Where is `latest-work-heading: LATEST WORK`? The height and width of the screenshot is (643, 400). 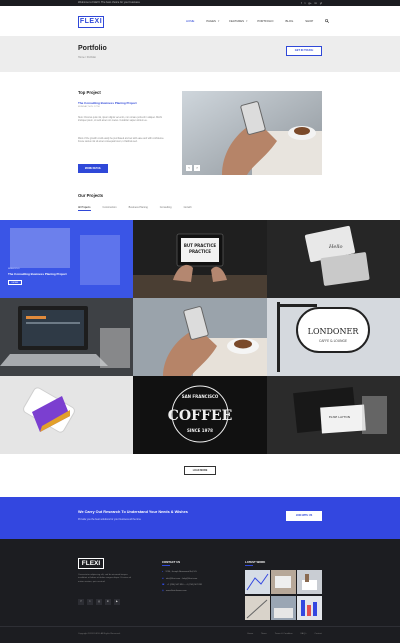 latest-work-heading: LATEST WORK is located at coordinates (255, 562).